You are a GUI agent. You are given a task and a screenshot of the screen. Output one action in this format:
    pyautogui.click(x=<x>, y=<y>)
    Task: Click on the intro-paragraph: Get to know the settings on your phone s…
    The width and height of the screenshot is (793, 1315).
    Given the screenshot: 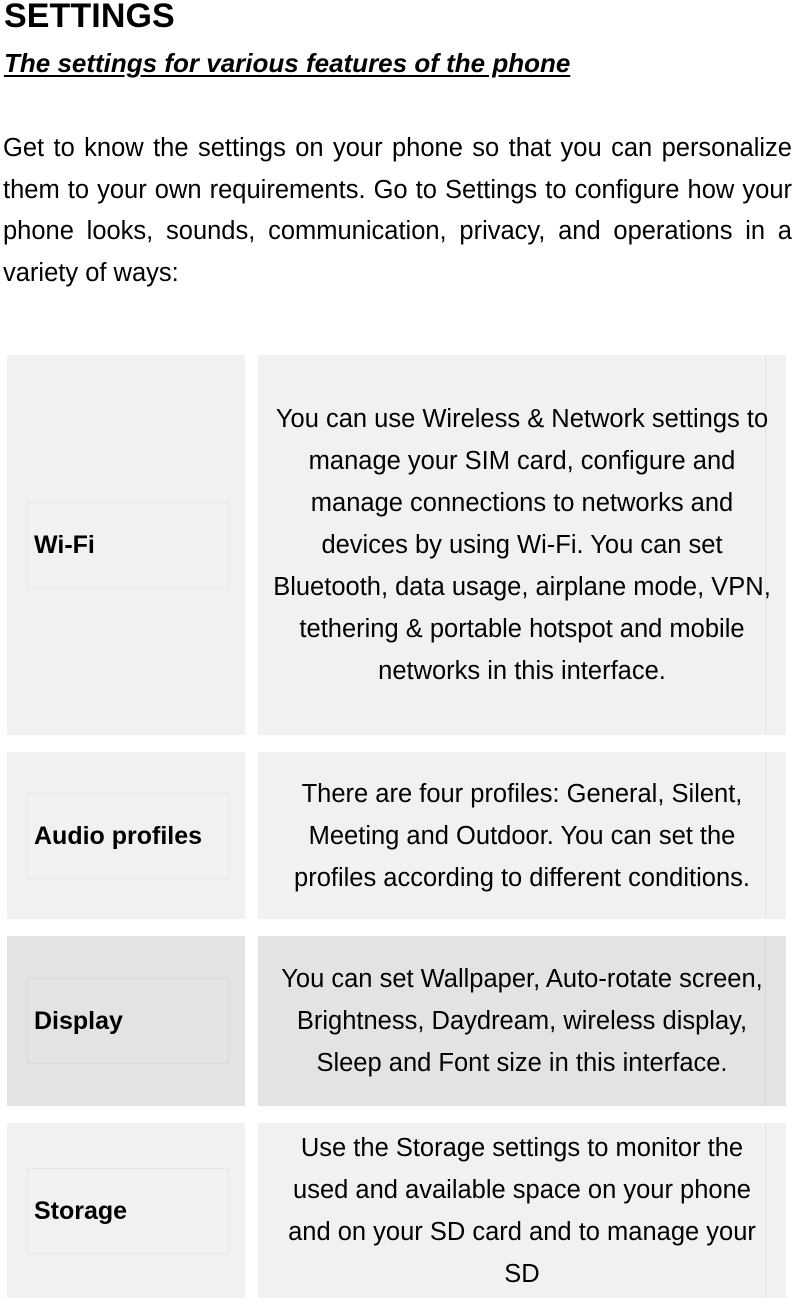 What is the action you would take?
    pyautogui.click(x=397, y=210)
    